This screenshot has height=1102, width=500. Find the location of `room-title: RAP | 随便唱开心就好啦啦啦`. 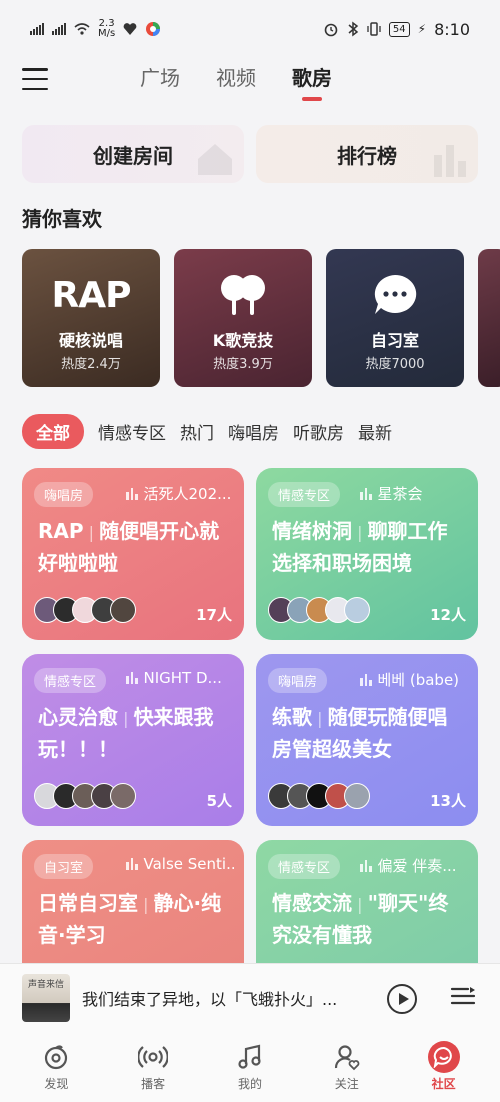

room-title: RAP | 随便唱开心就好啦啦啦 is located at coordinates (129, 547).